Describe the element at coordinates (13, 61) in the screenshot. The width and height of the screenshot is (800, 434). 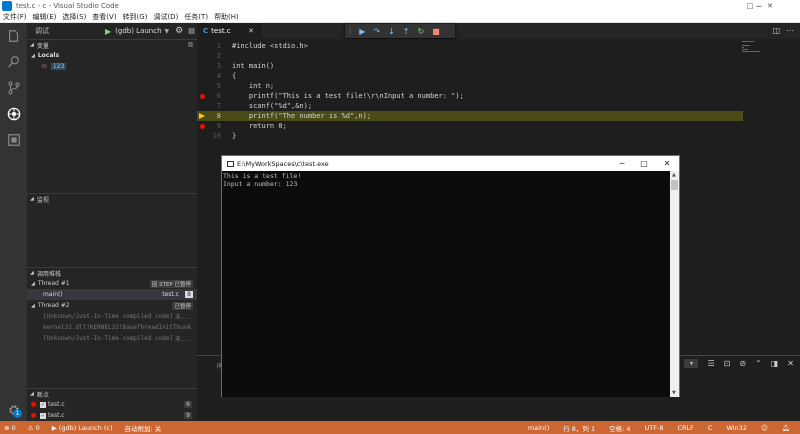
I see `search-icon` at that location.